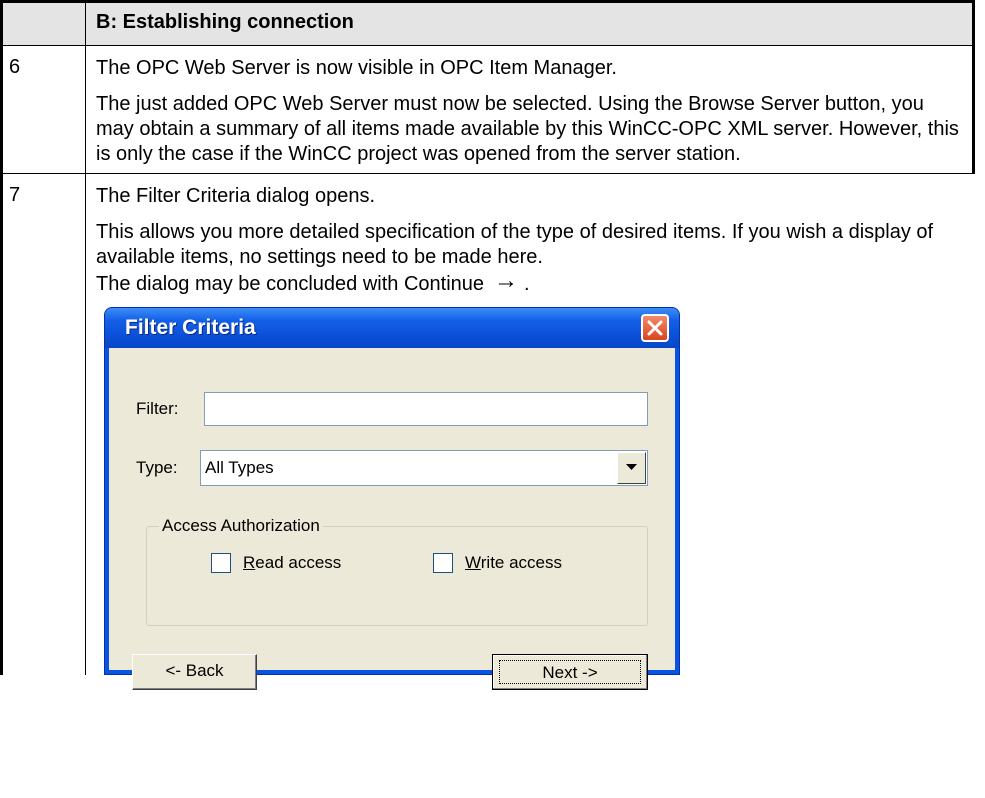 The width and height of the screenshot is (985, 798). What do you see at coordinates (424, 468) in the screenshot?
I see `type-select: All Types` at bounding box center [424, 468].